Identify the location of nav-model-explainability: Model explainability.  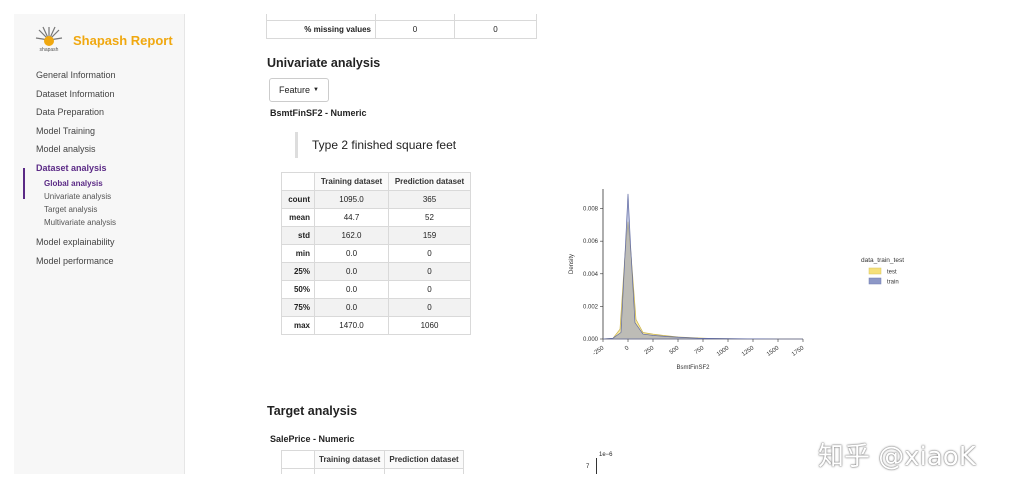
(76, 242).